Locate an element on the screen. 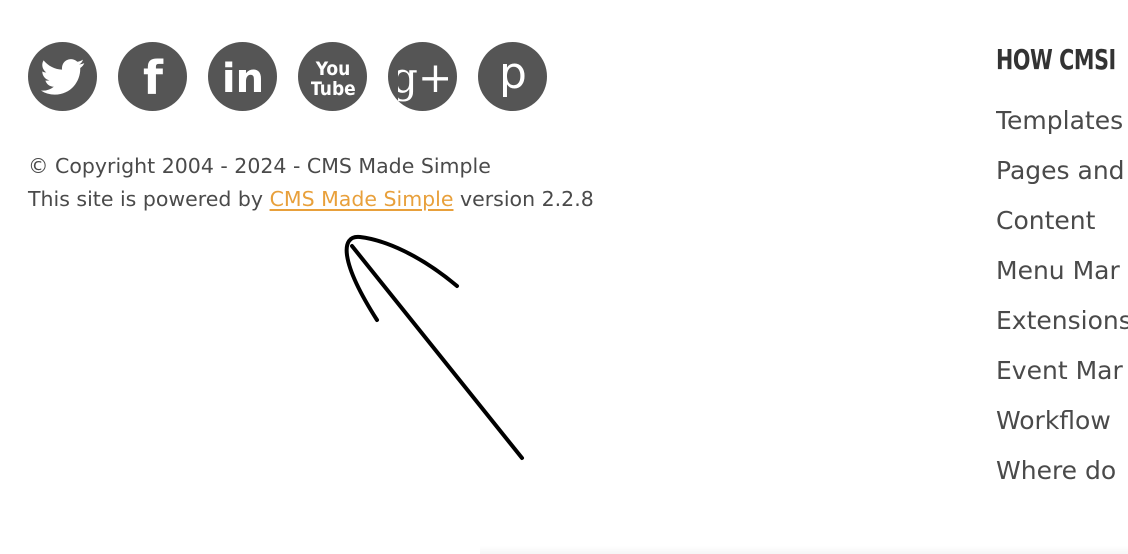 The height and width of the screenshot is (554, 1128). pinterest-icon: p is located at coordinates (513, 75).